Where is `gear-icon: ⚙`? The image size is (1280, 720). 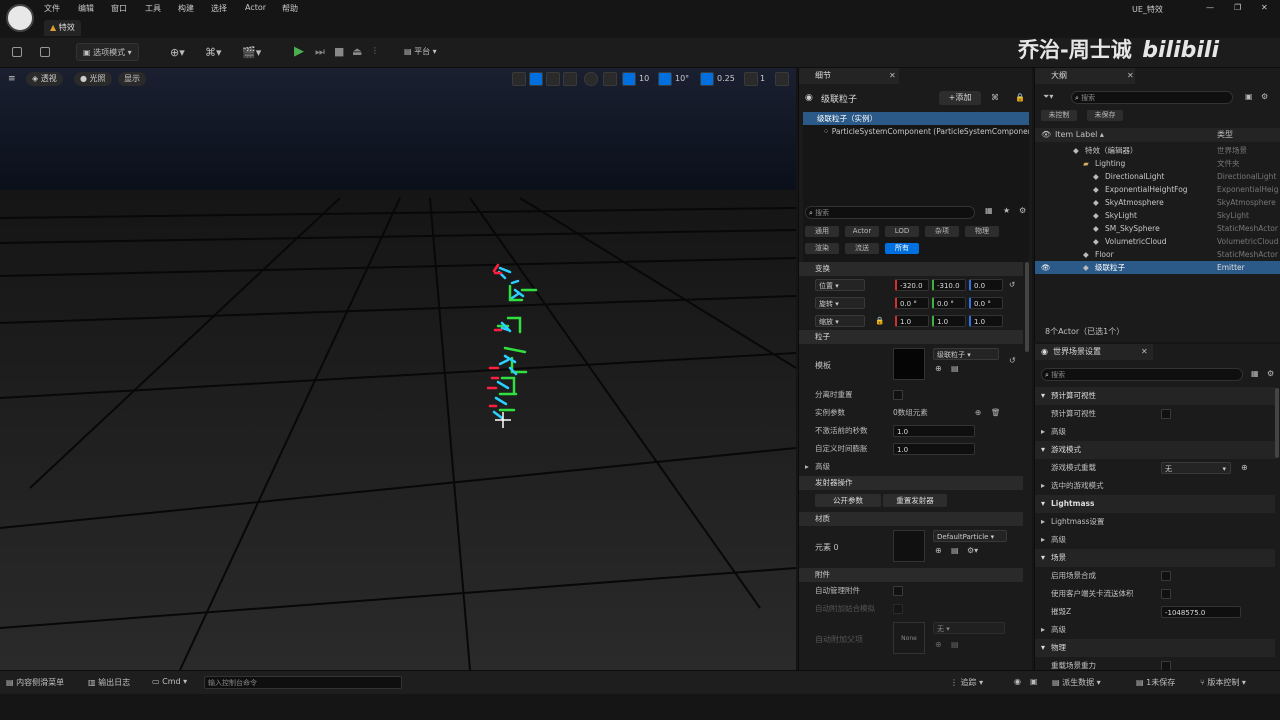 gear-icon: ⚙ is located at coordinates (1264, 96).